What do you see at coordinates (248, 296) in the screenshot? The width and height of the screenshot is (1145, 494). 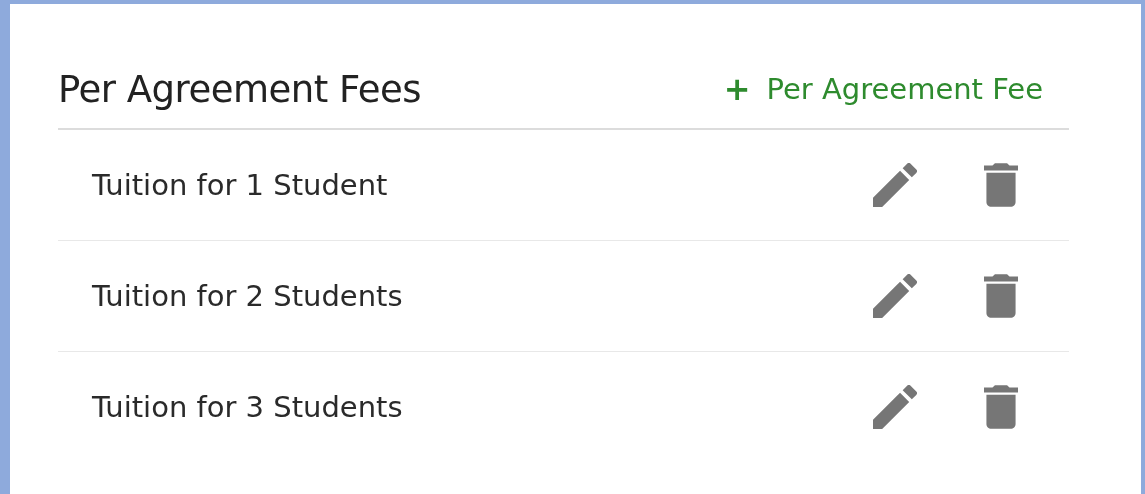 I see `fee-name: Tuition for 2 Students` at bounding box center [248, 296].